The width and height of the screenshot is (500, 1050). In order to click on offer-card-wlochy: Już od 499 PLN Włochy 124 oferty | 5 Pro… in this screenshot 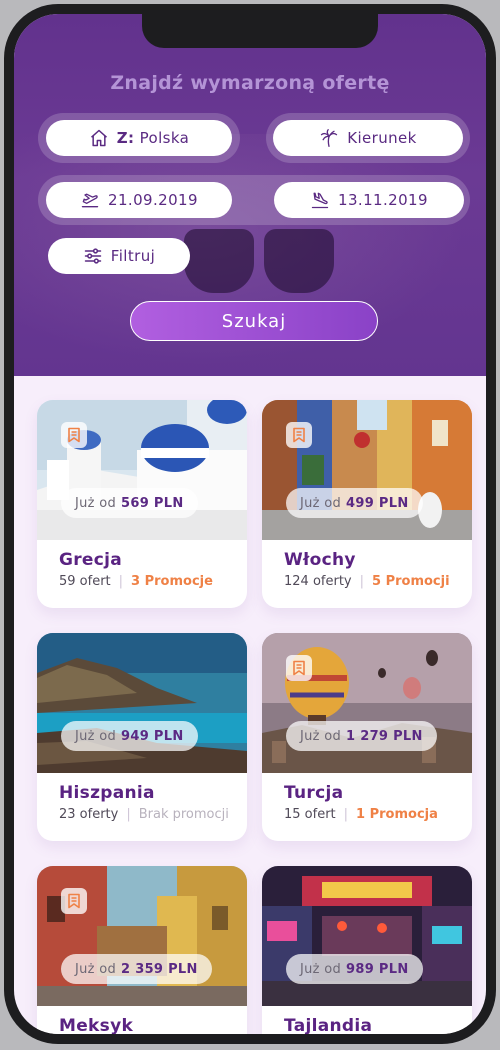, I will do `click(367, 504)`.